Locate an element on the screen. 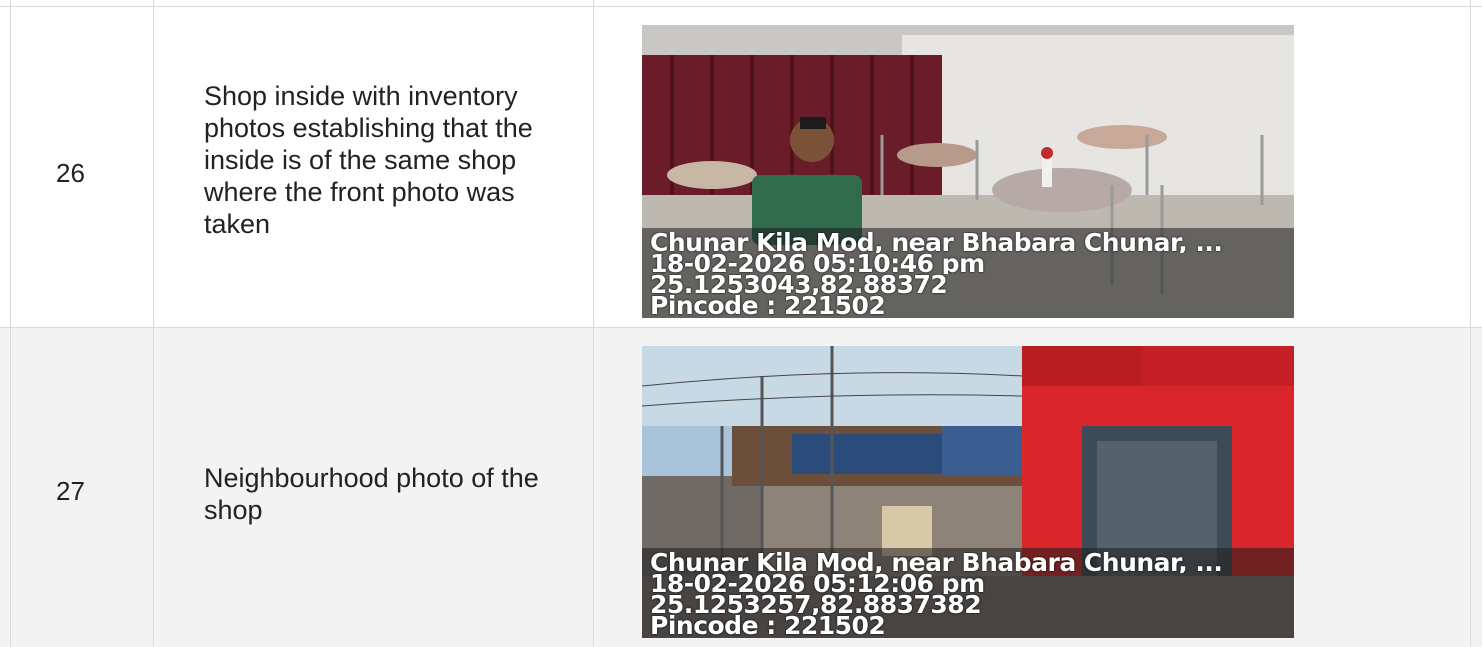  geotag-coordinates: 25.1253257,82.8837382 is located at coordinates (816, 604).